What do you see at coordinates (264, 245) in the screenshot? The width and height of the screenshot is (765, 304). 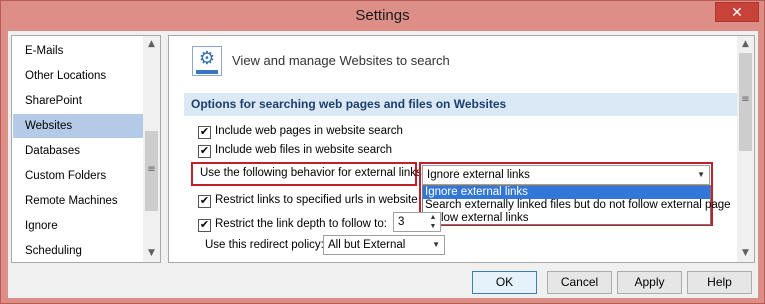 I see `redirect-policy-label: Use this redirect policy:` at bounding box center [264, 245].